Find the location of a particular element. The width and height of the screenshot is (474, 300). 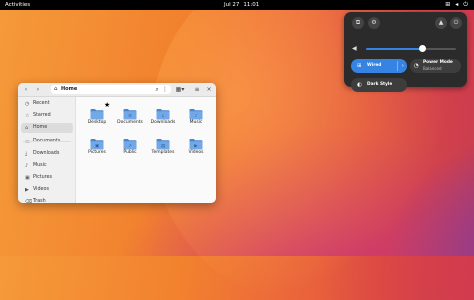

sidebar-item-downloads: ⤓ Downloads is located at coordinates (47, 154).